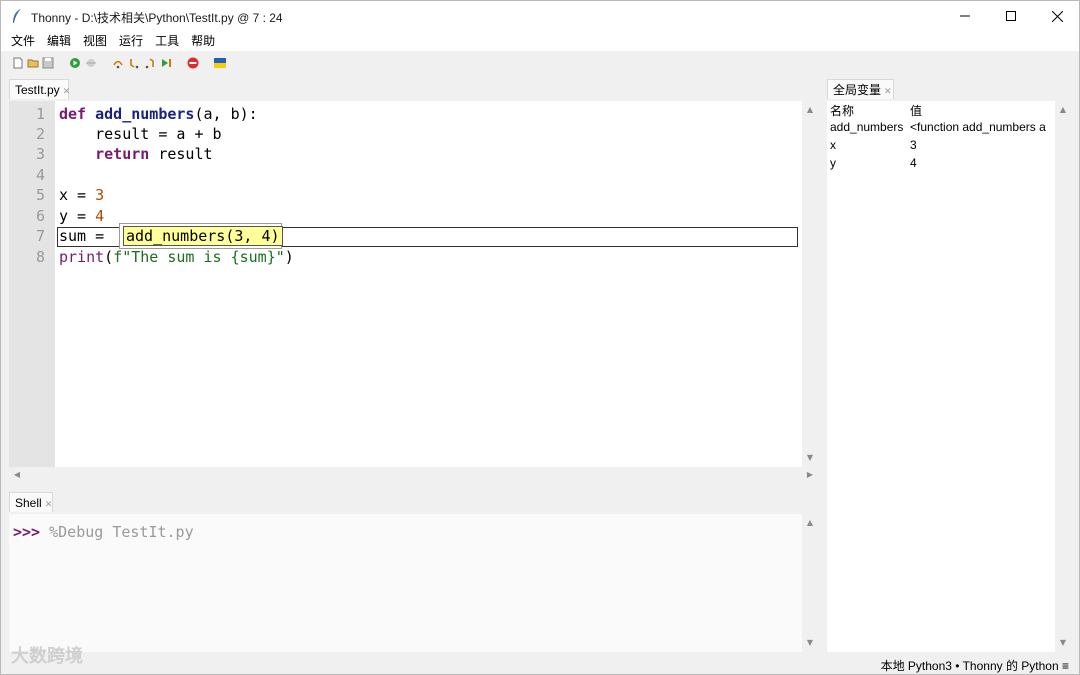 This screenshot has width=1080, height=675. What do you see at coordinates (176, 257) in the screenshot?
I see `code-line-8: print(f"The sum is {sum}")` at bounding box center [176, 257].